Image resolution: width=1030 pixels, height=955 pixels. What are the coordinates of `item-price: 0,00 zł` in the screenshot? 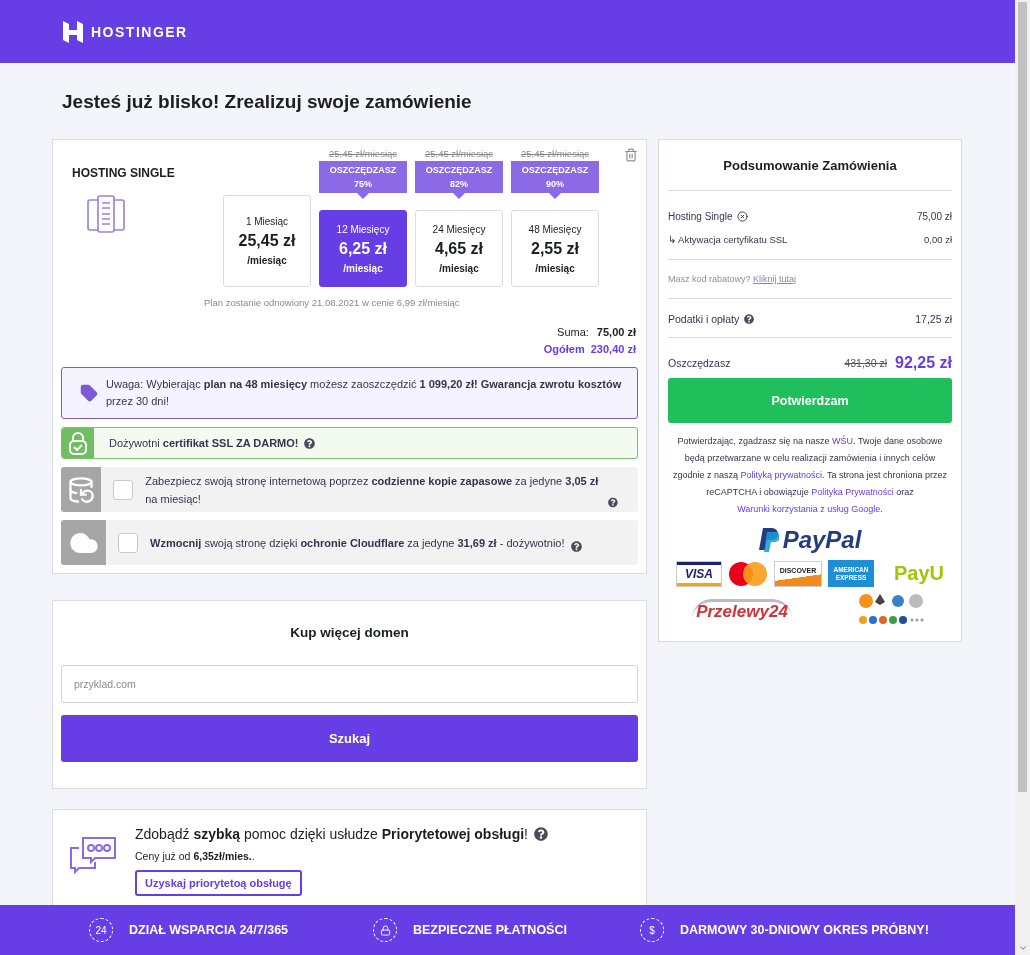 It's located at (938, 239).